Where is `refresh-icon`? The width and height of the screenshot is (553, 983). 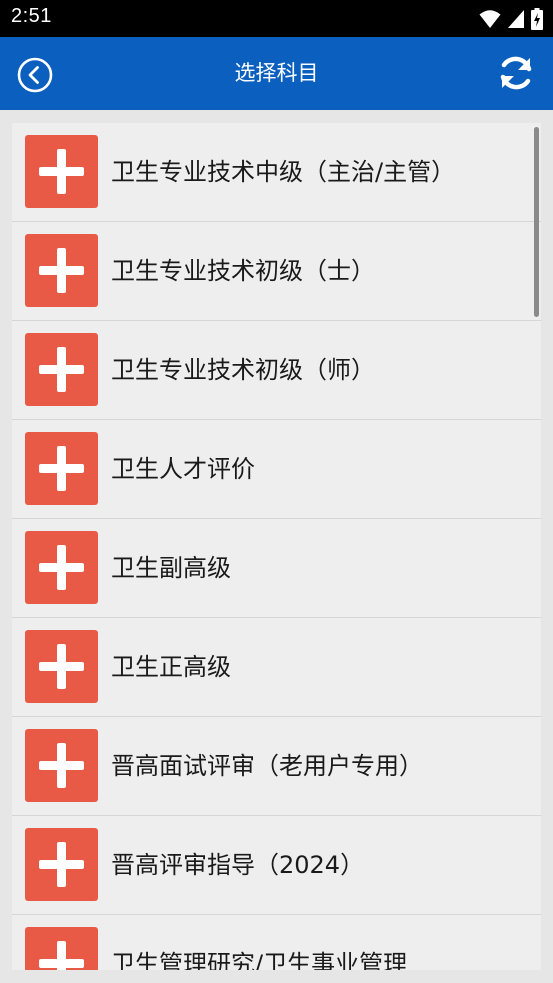
refresh-icon is located at coordinates (516, 73).